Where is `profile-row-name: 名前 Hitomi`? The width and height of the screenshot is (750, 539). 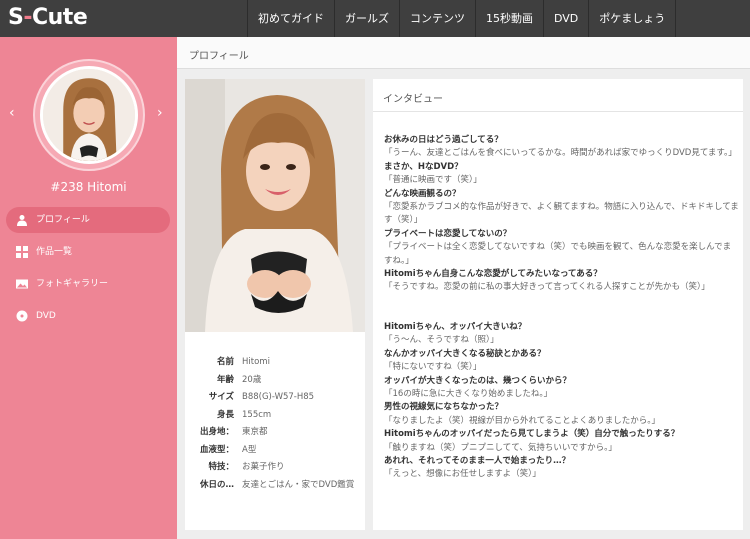 profile-row-name: 名前 Hitomi is located at coordinates (243, 362).